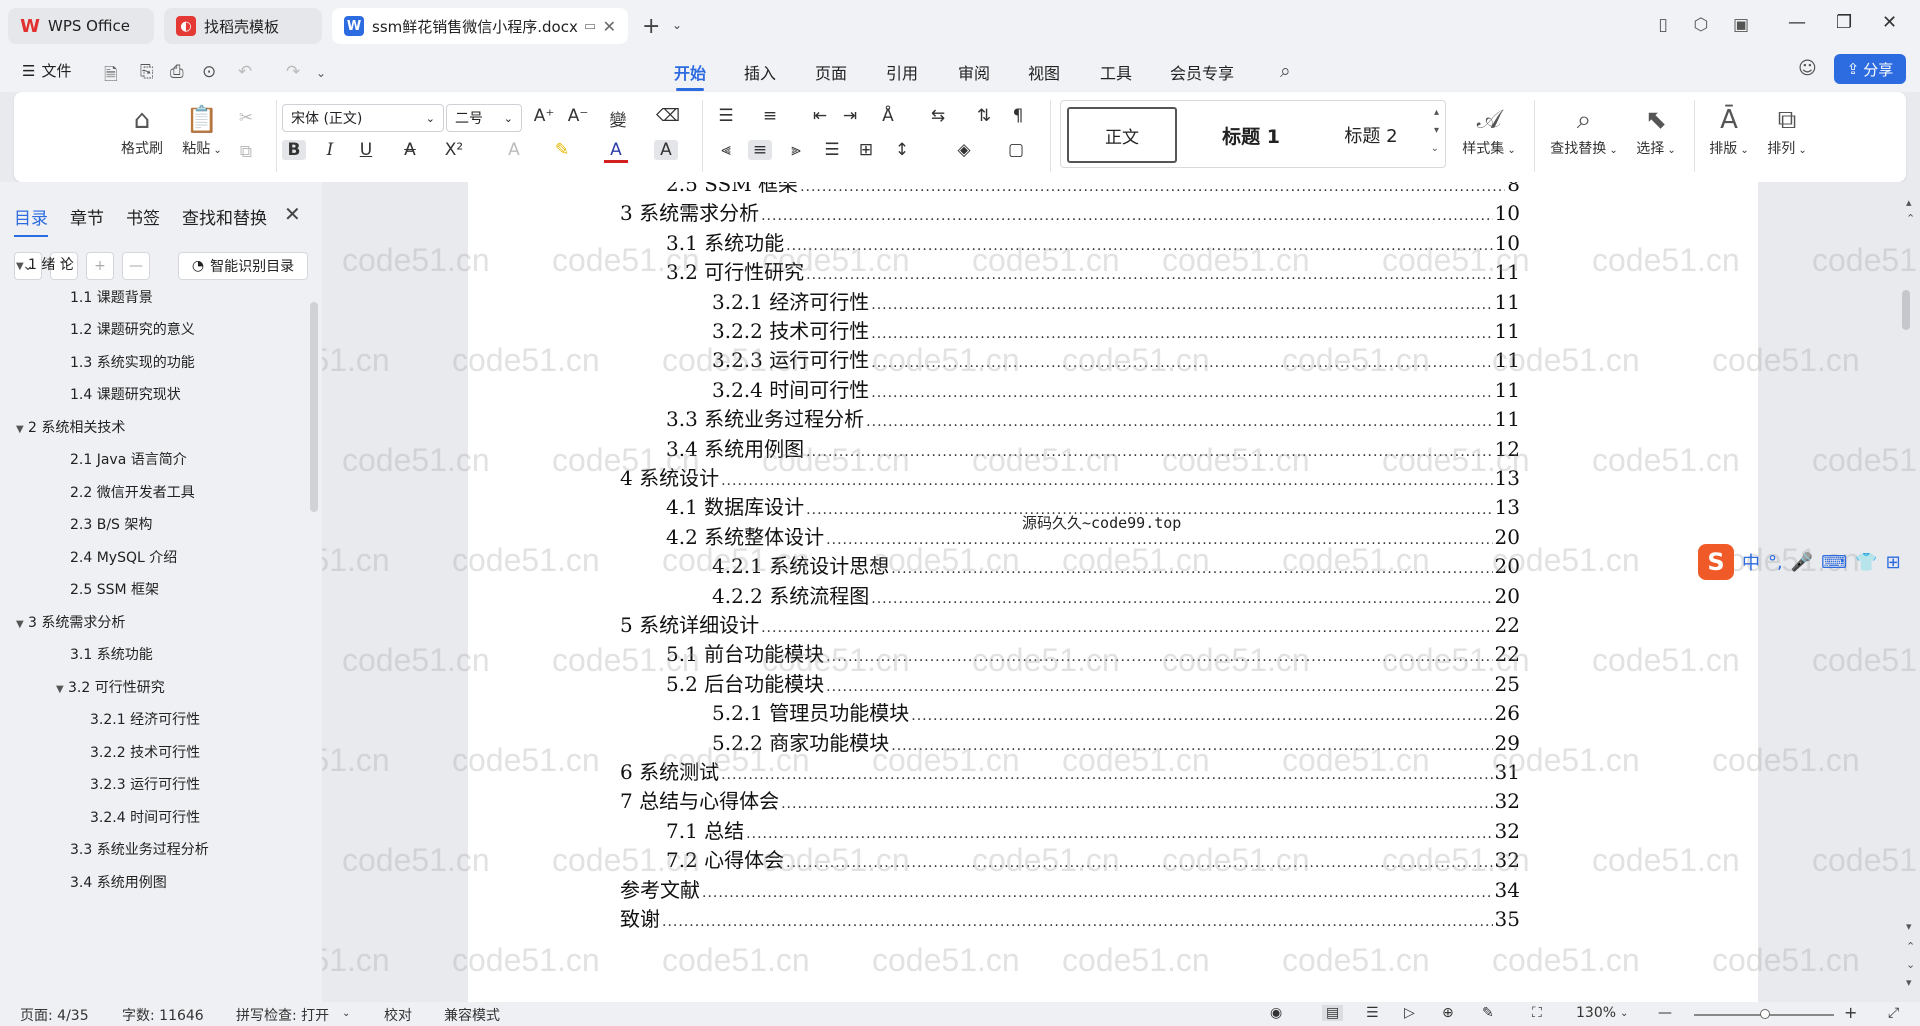 This screenshot has width=1920, height=1026. Describe the element at coordinates (1893, 1013) in the screenshot. I see `fullscreen-icon: ⤢` at that location.